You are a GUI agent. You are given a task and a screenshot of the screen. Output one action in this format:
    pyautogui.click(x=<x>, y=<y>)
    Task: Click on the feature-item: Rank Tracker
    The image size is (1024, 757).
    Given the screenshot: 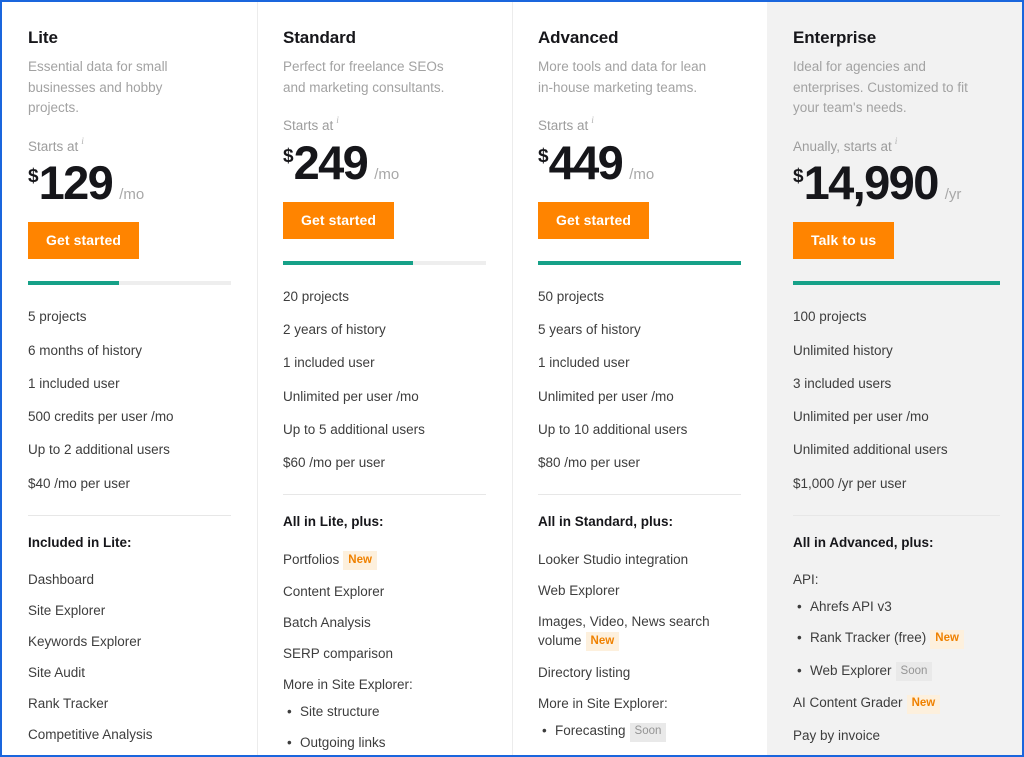 What is the action you would take?
    pyautogui.click(x=129, y=703)
    